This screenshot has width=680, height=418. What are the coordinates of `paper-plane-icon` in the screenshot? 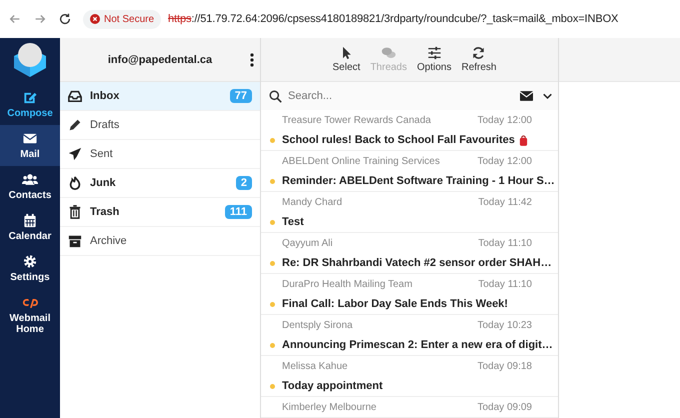 It's located at (75, 154).